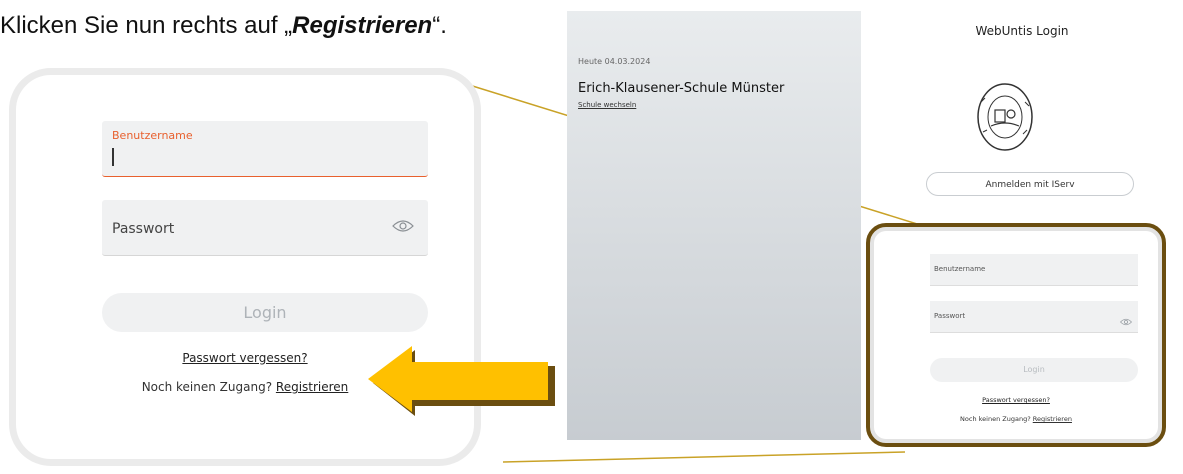 This screenshot has height=474, width=1183. I want to click on school-name: Erich-Klausener-Schule Münster, so click(681, 88).